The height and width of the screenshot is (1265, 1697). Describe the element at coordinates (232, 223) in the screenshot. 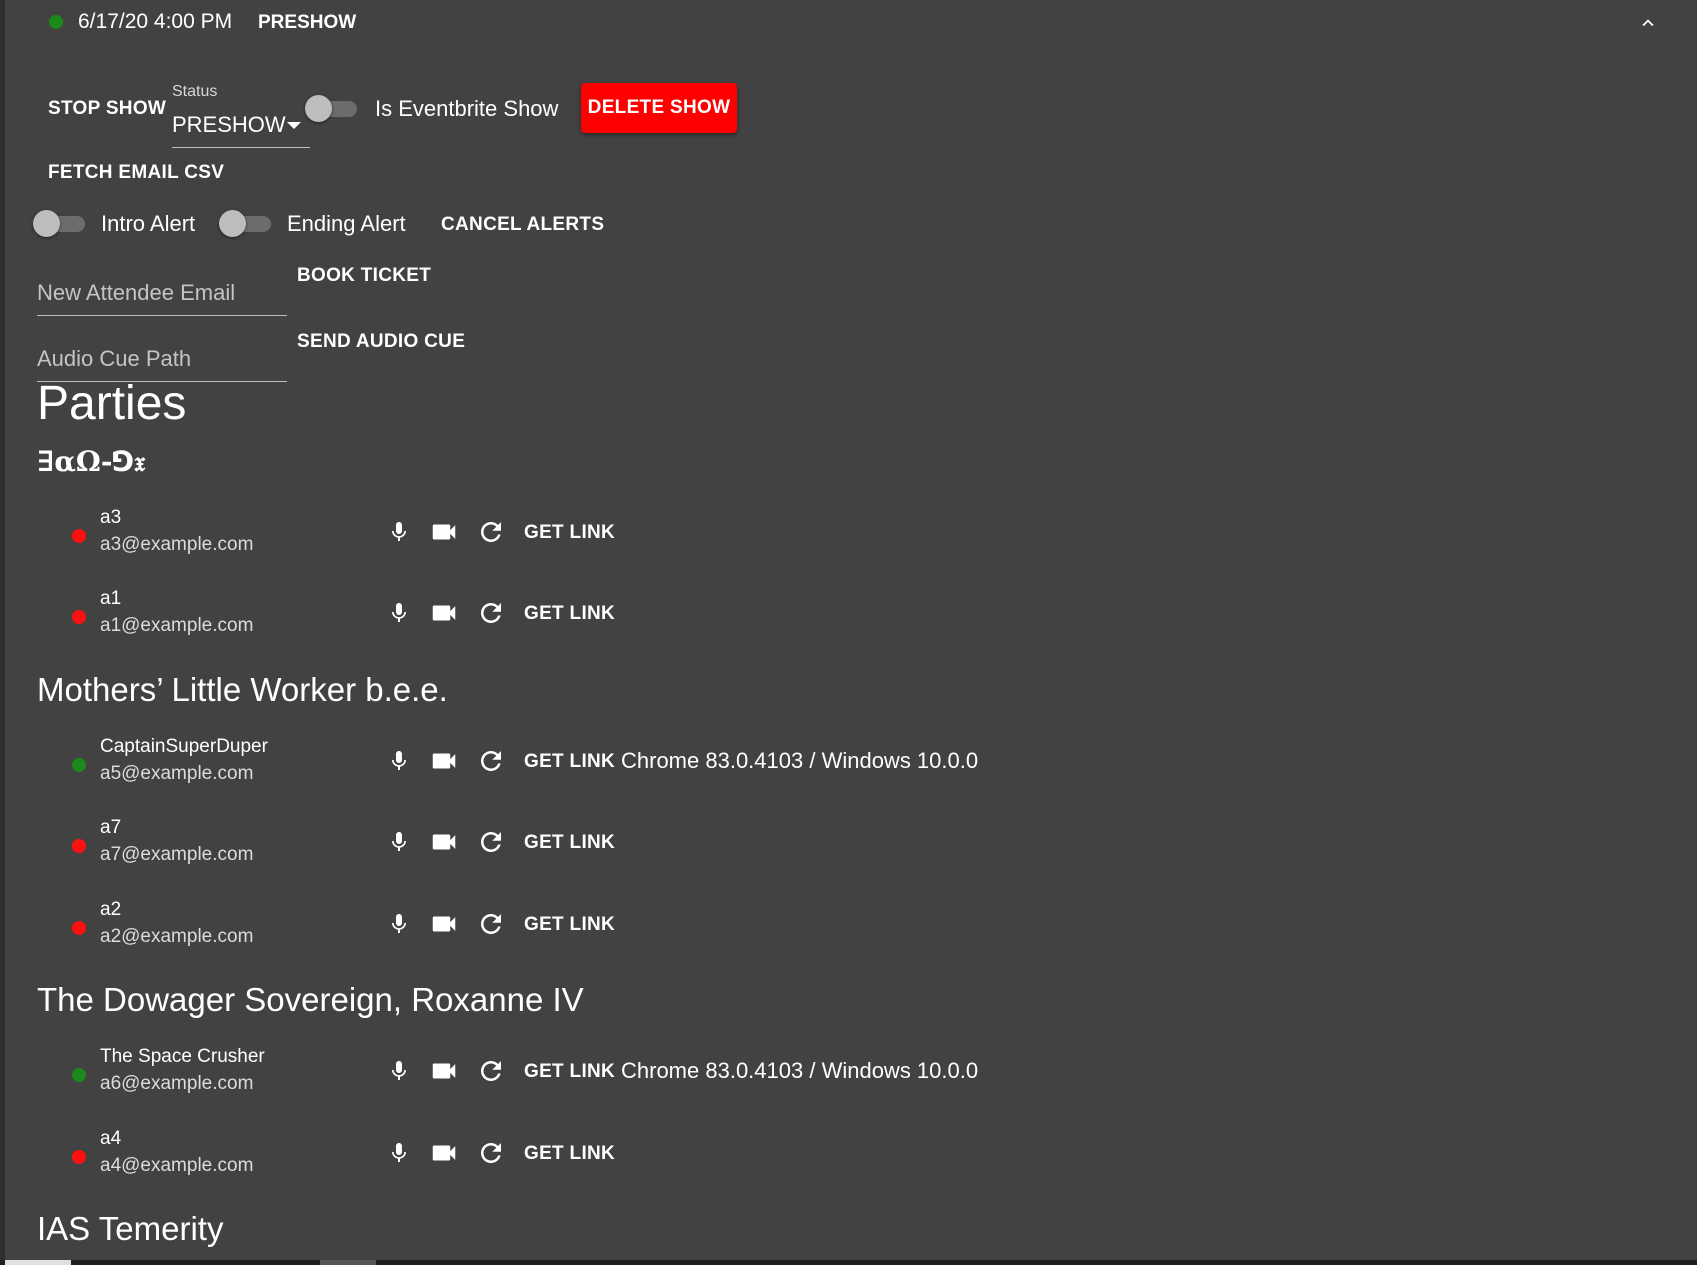

I see `ending-alert-toggle-knob` at that location.